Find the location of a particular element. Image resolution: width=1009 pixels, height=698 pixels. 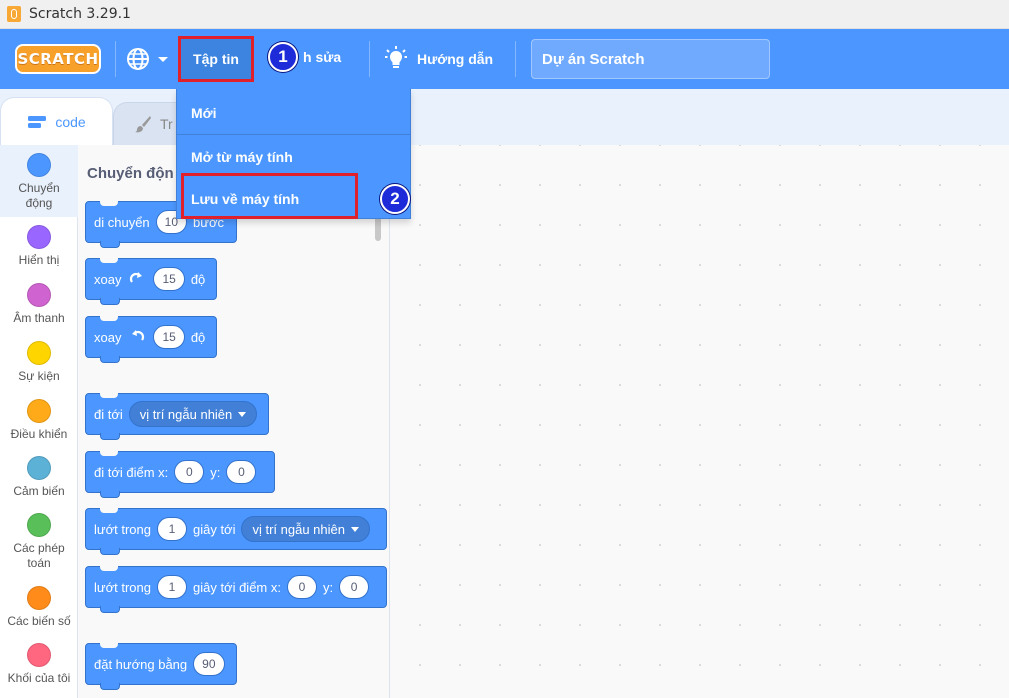

category-label: Các biến số is located at coordinates (39, 621).